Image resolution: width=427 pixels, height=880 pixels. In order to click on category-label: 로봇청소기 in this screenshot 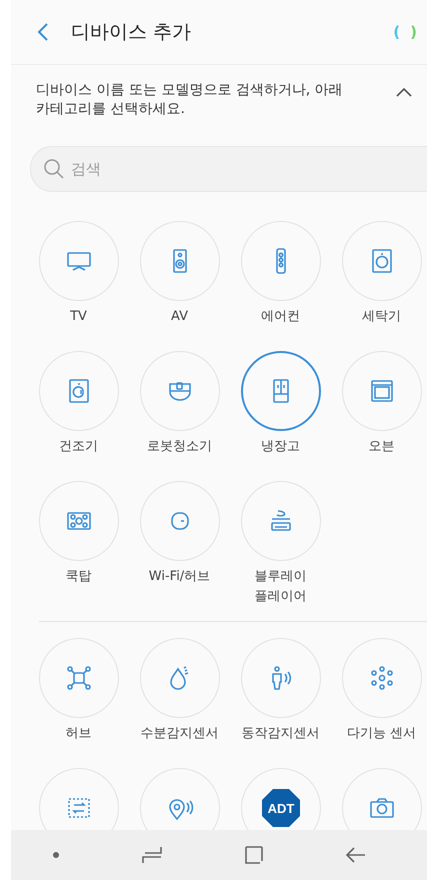, I will do `click(179, 447)`.